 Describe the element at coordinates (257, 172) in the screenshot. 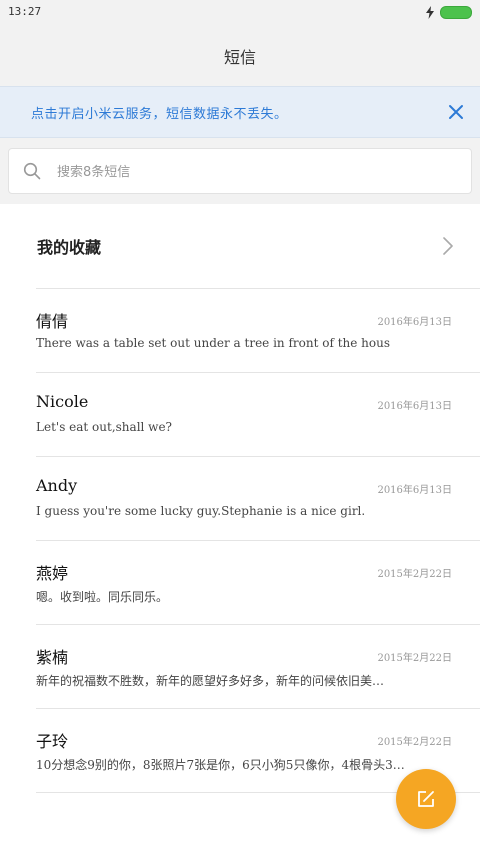

I see `search-input` at that location.